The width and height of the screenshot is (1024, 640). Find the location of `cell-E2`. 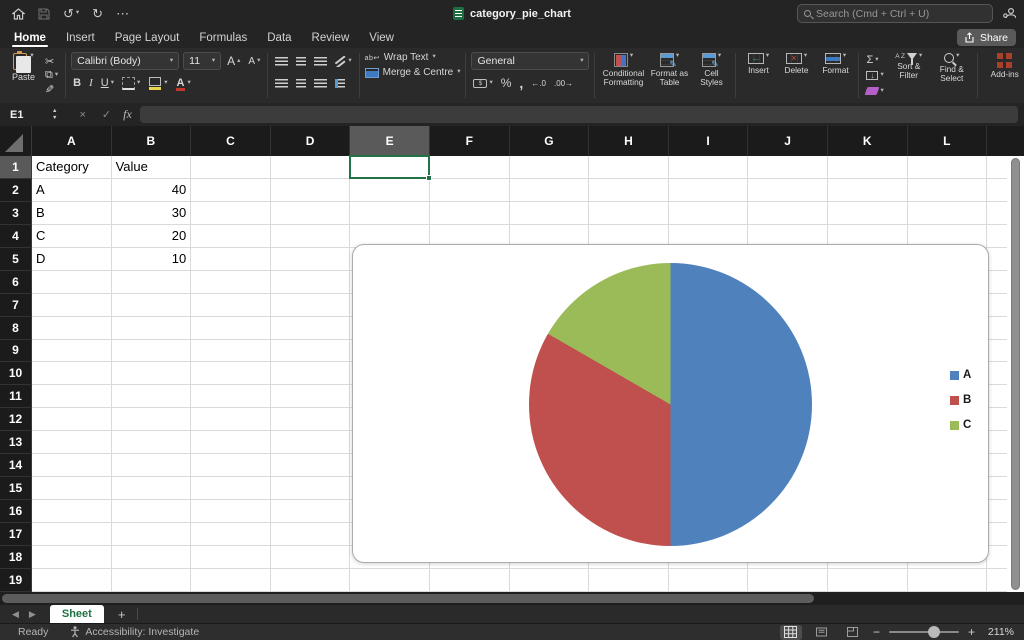

cell-E2 is located at coordinates (390, 190).